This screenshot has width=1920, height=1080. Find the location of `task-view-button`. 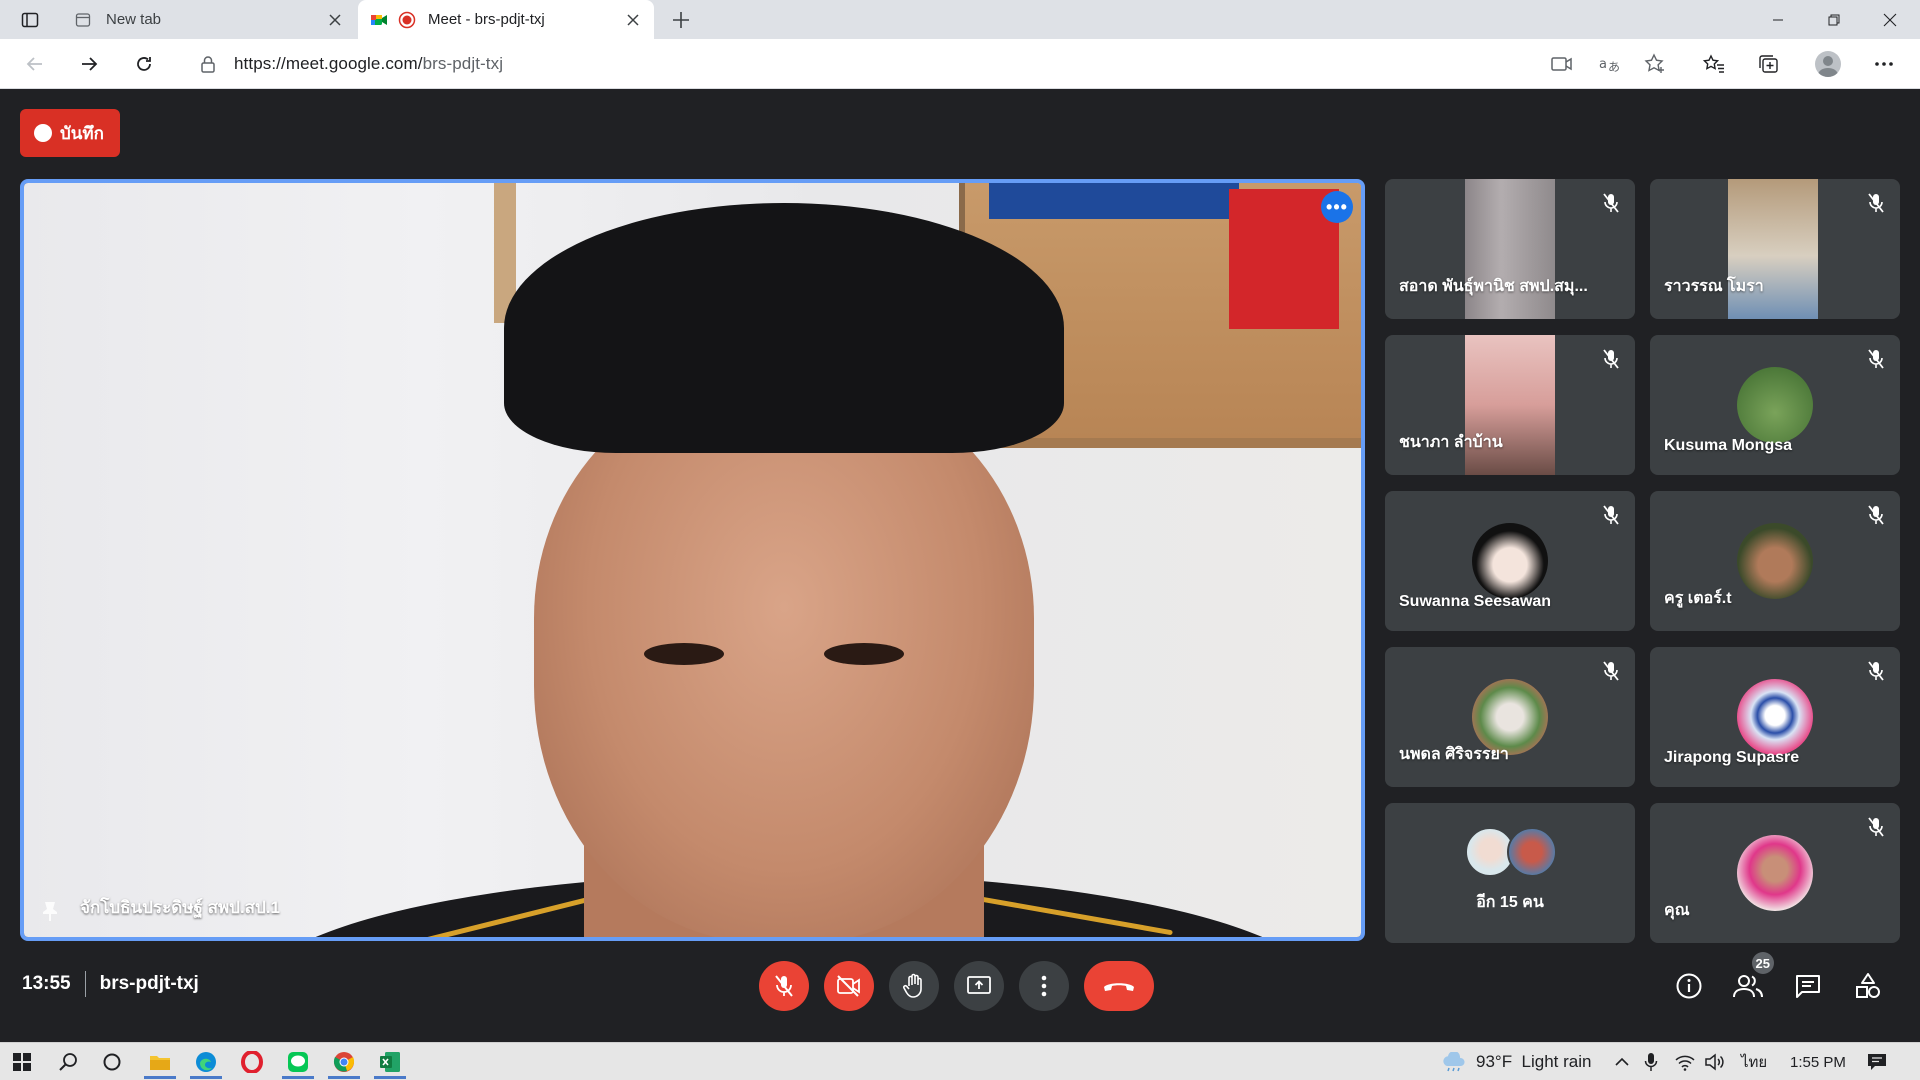

task-view-button is located at coordinates (112, 1062).